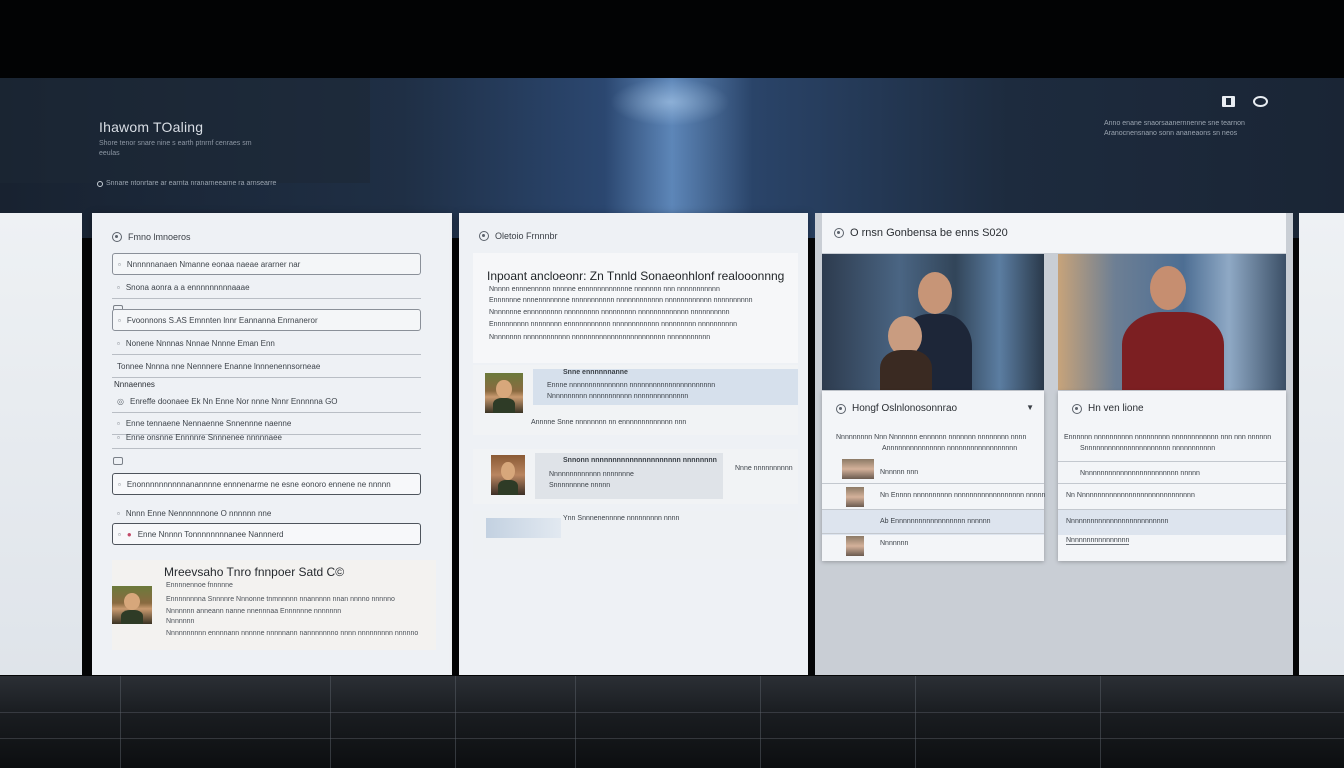 The height and width of the screenshot is (768, 1344). What do you see at coordinates (1117, 521) in the screenshot?
I see `list-item-label: Nnnnnnnnnnnnnnnnnnnnnnnnnn` at bounding box center [1117, 521].